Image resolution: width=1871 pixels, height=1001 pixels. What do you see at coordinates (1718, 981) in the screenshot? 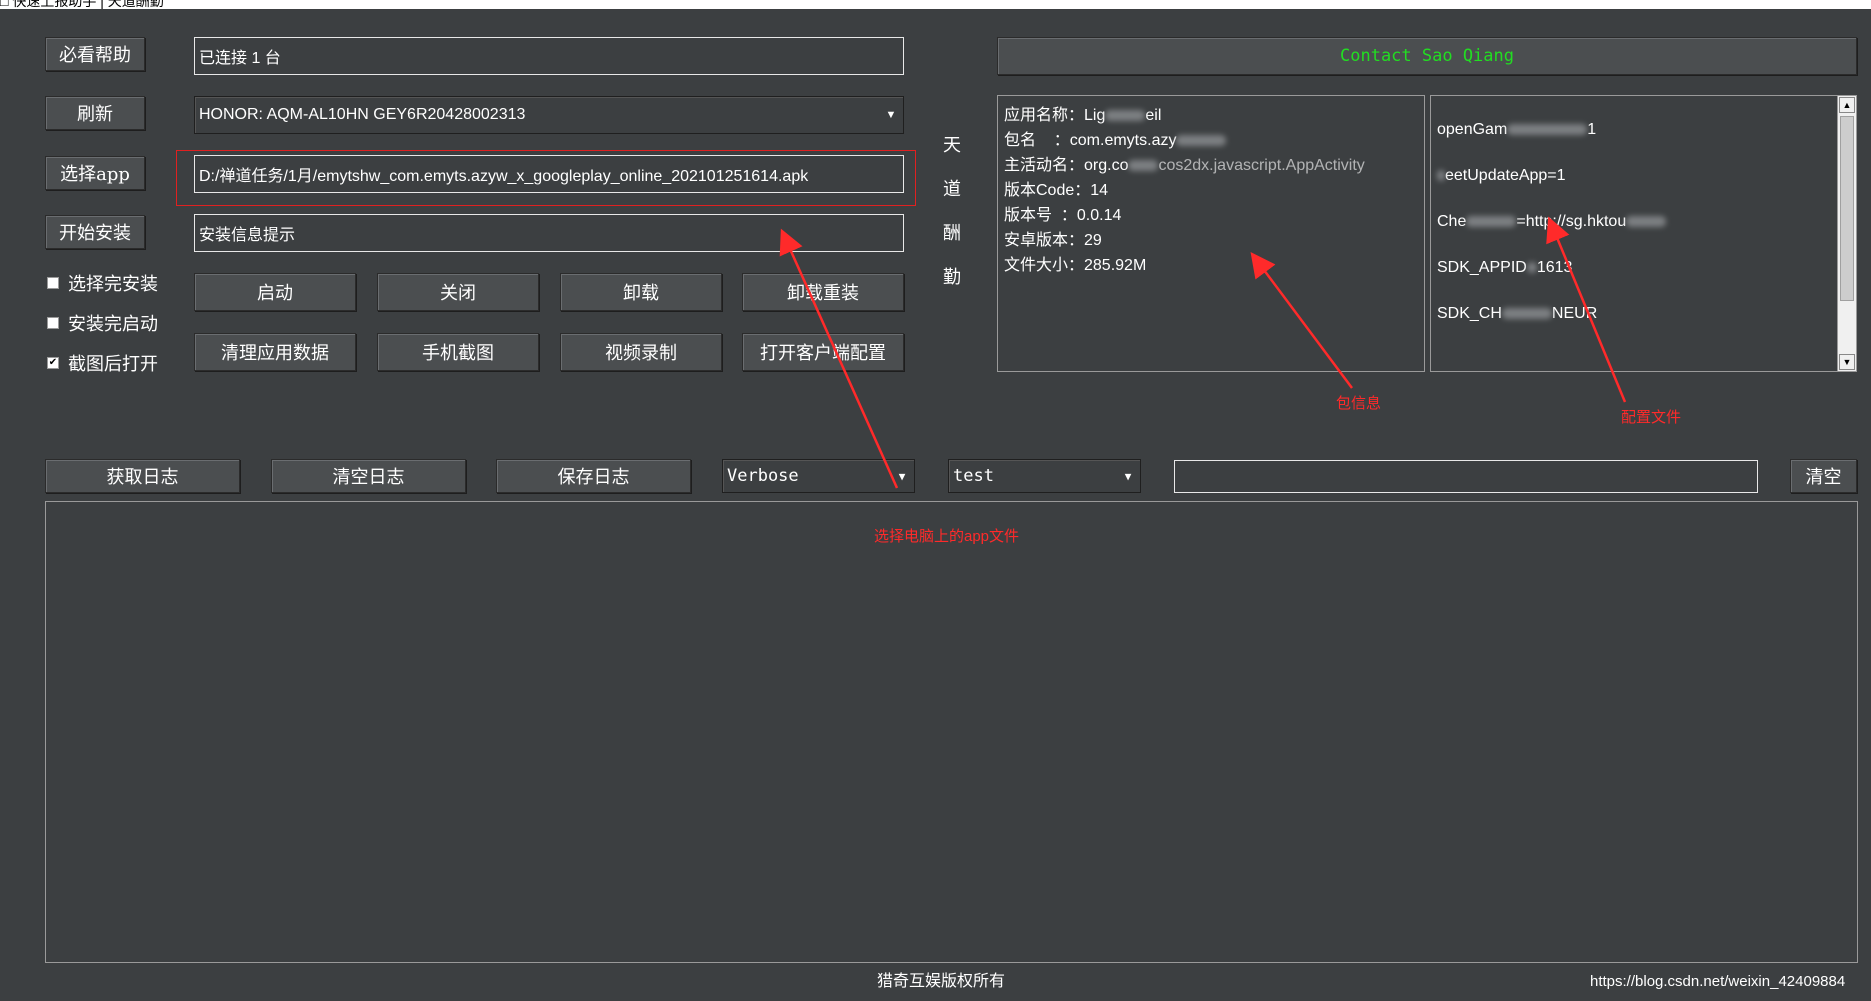
I see `watermark-text: https://blog.csdn.net/weixin_42409884` at bounding box center [1718, 981].